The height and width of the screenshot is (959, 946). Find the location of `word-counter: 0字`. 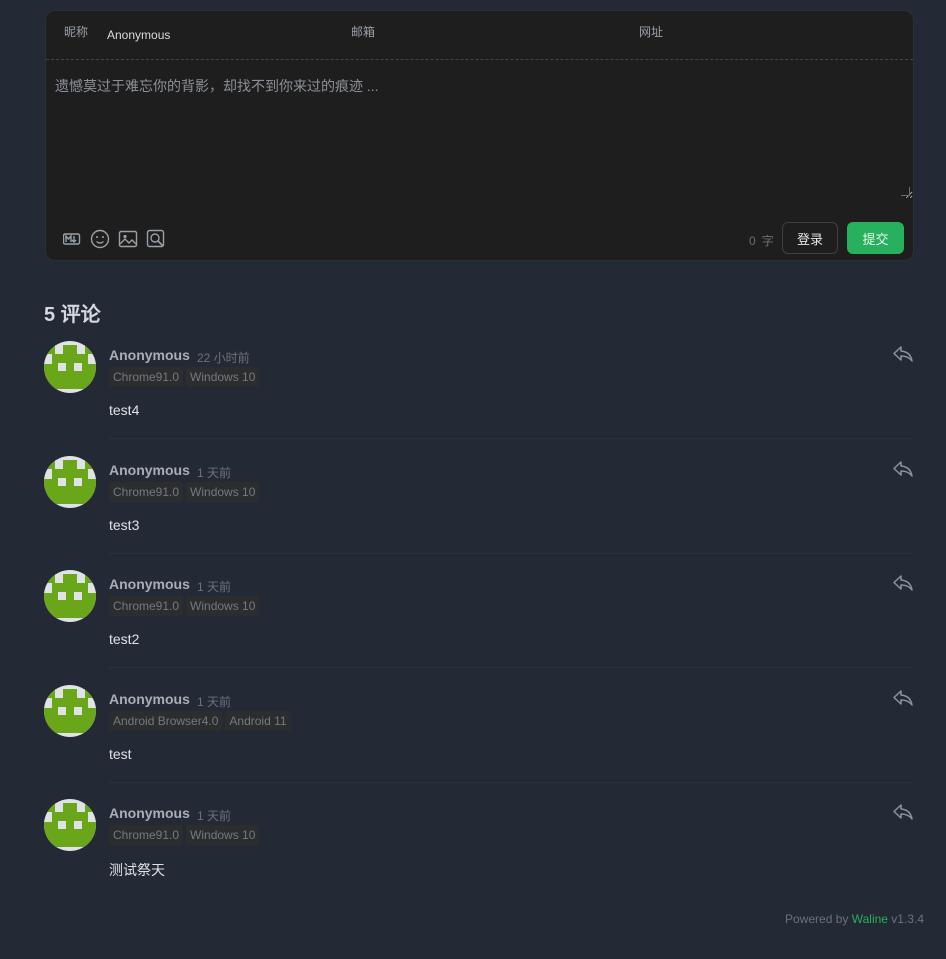

word-counter: 0字 is located at coordinates (764, 240).